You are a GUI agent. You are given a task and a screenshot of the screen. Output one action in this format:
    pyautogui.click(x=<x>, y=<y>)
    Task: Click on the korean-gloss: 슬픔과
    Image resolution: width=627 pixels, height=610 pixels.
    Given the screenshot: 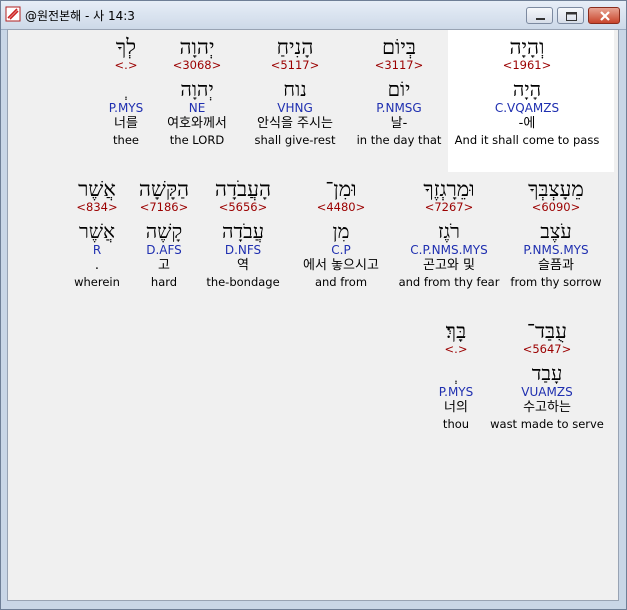 What is the action you would take?
    pyautogui.click(x=556, y=265)
    